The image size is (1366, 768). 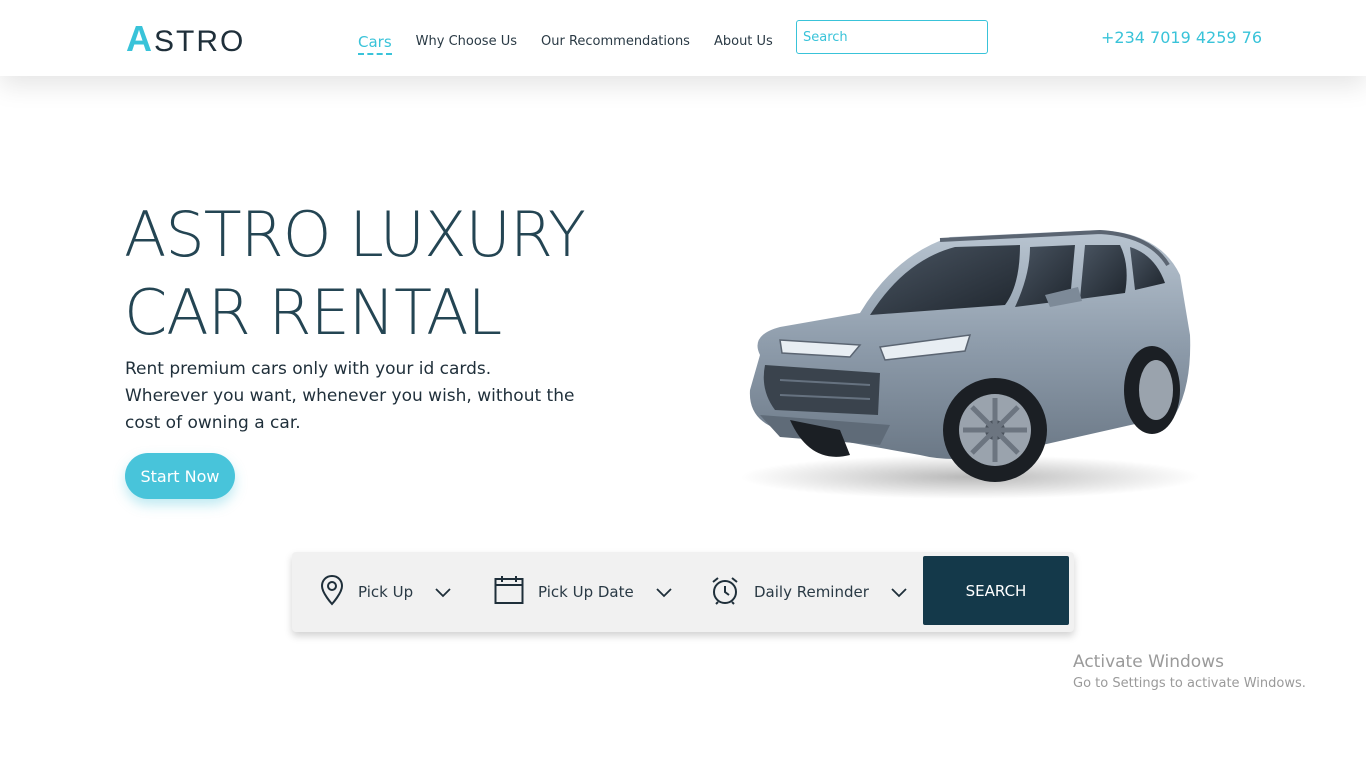 I want to click on hero-subtitle-line-3: cost of owning a car., so click(x=213, y=423).